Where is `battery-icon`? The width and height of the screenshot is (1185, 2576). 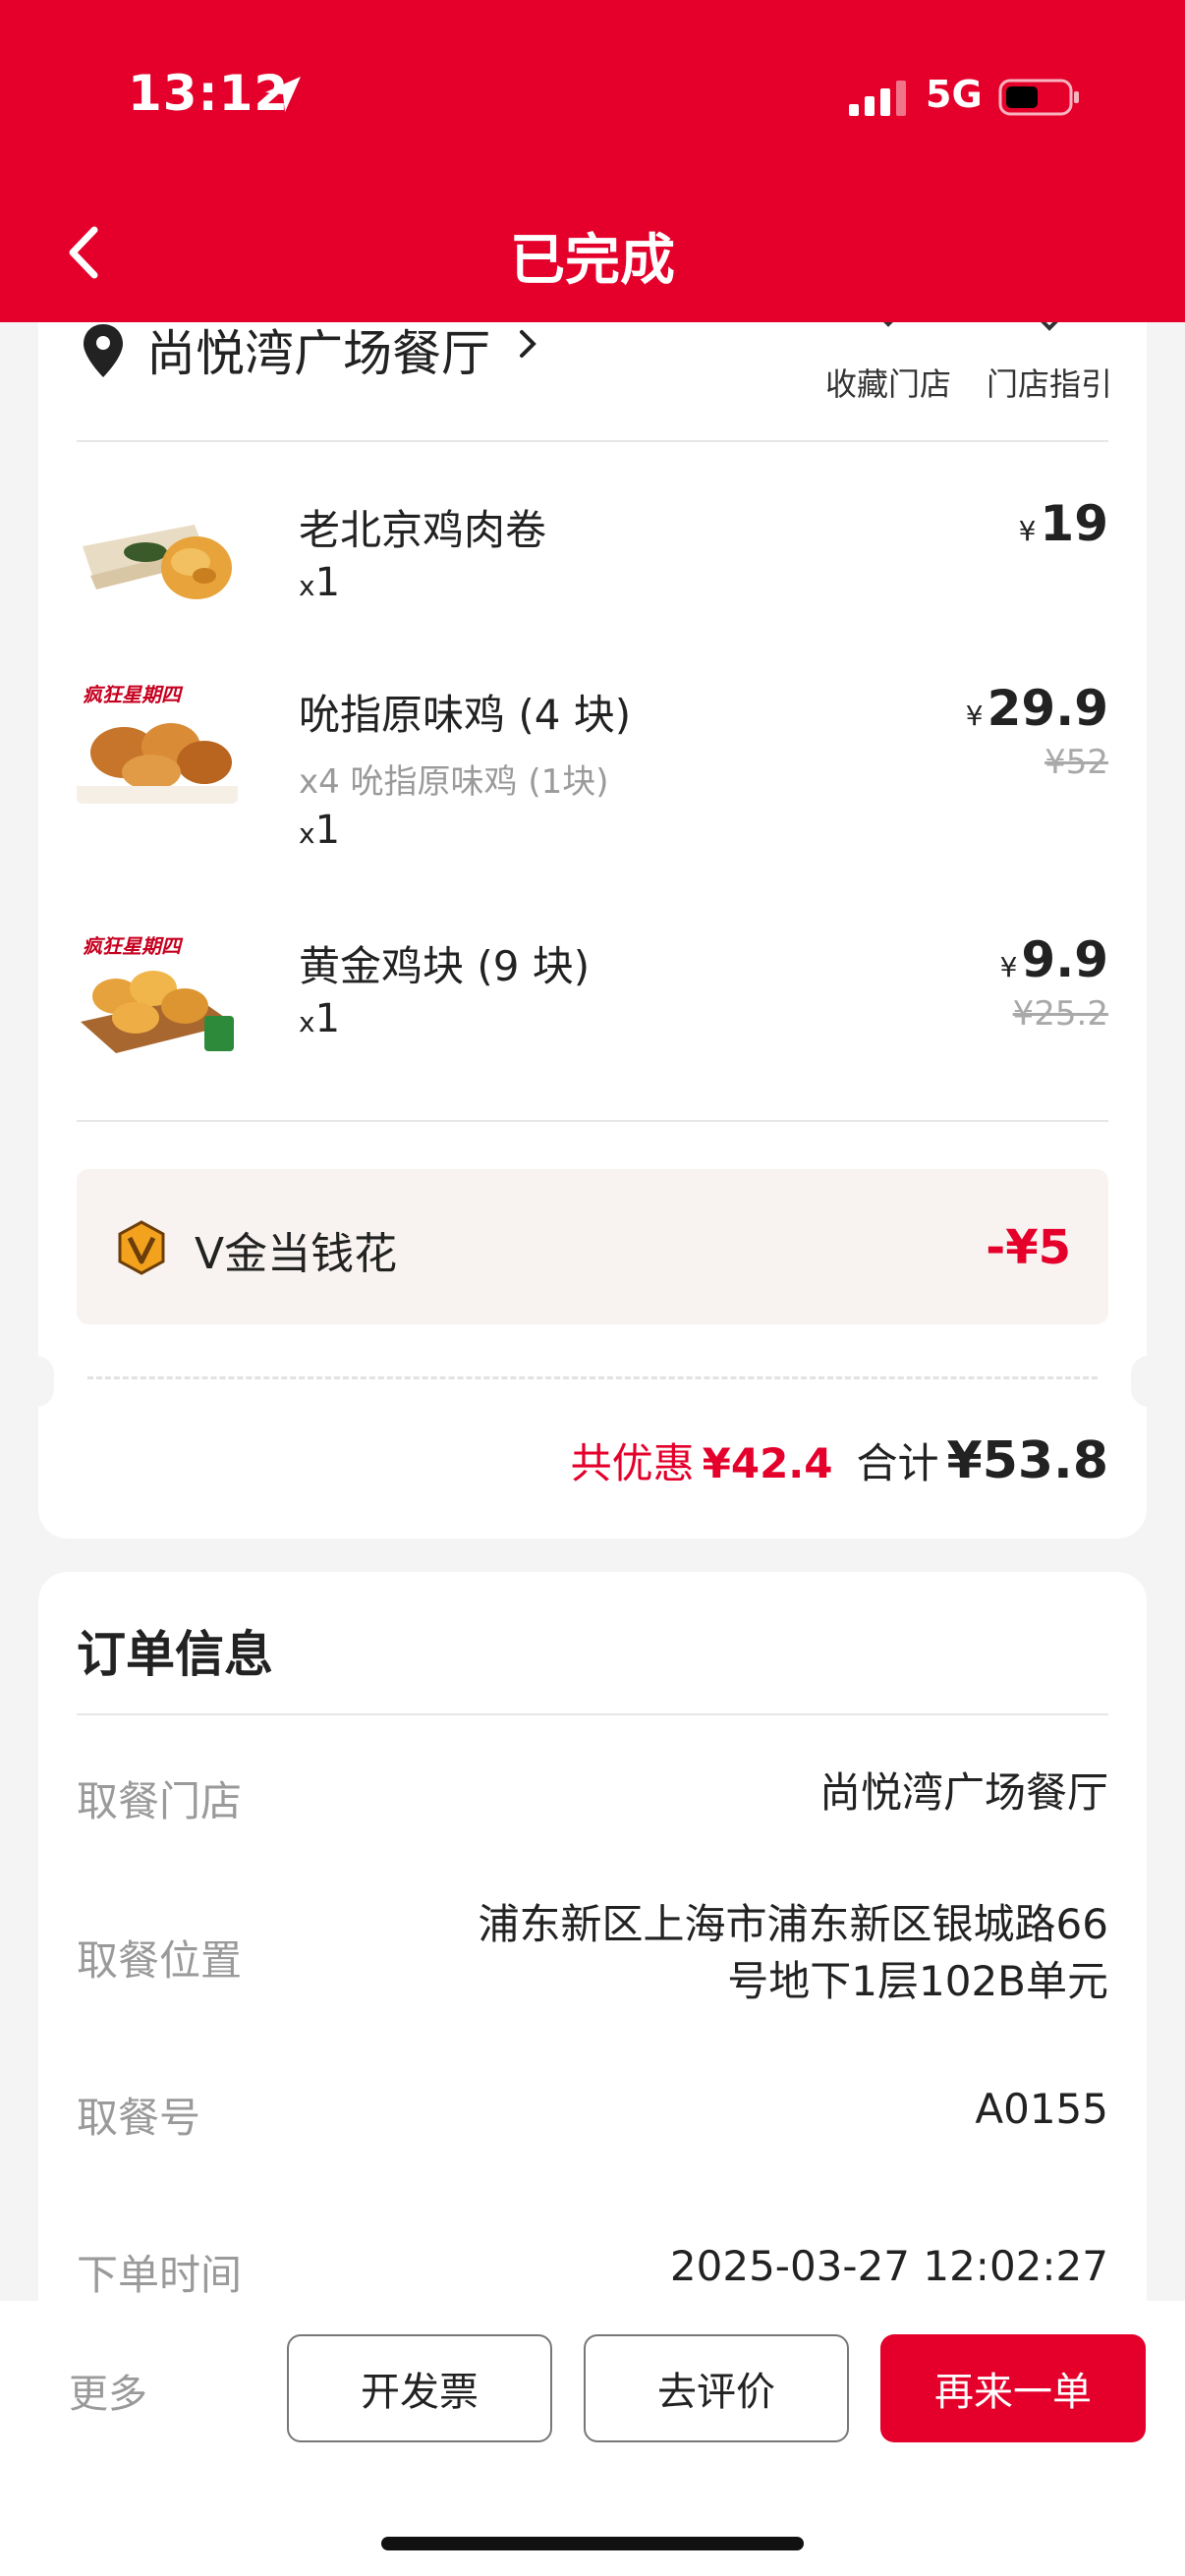 battery-icon is located at coordinates (1038, 97).